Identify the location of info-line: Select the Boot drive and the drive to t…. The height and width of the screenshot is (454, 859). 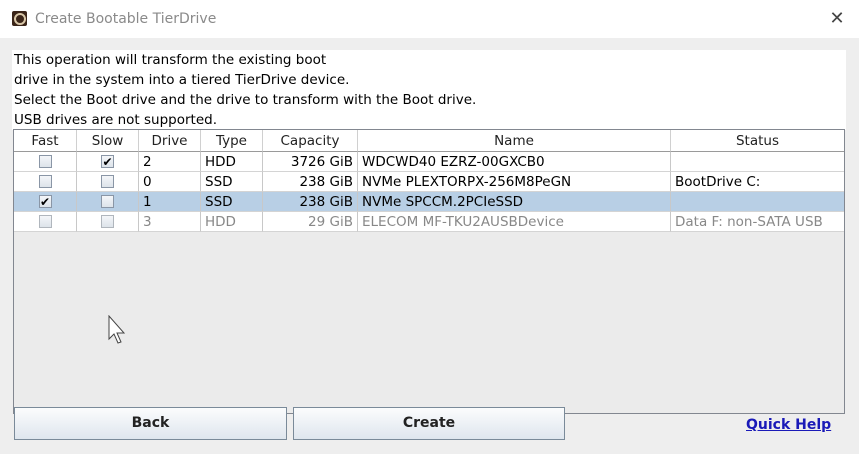
(245, 100).